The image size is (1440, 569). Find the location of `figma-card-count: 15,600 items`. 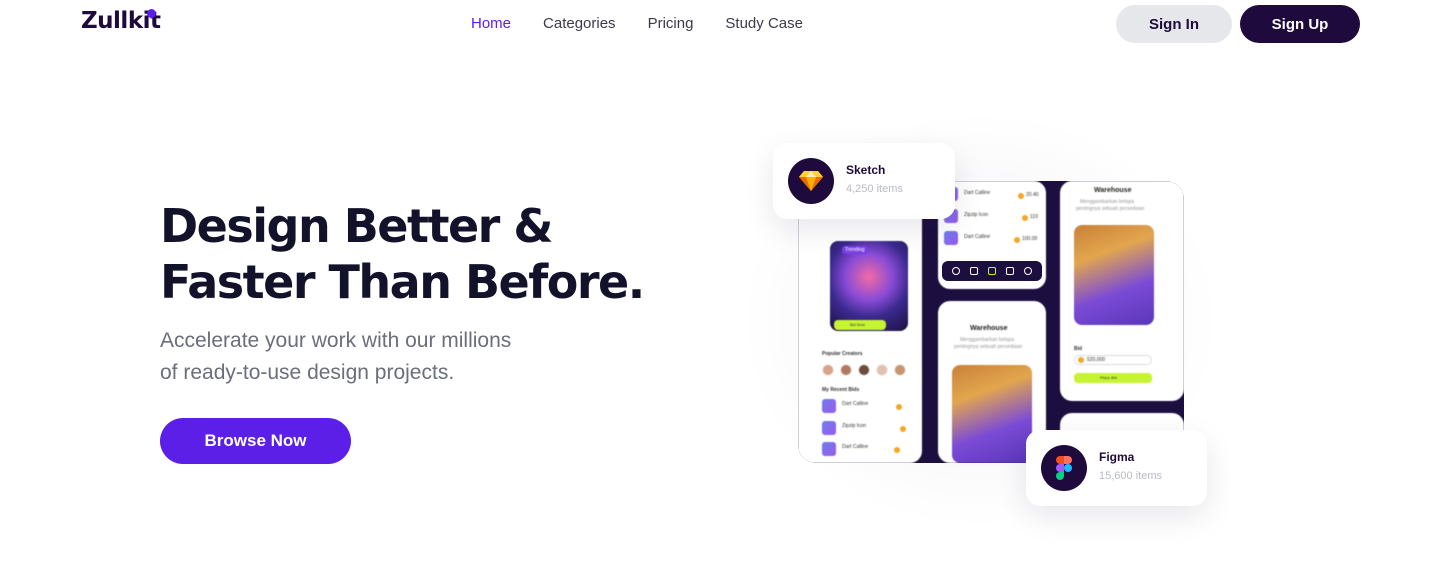

figma-card-count: 15,600 items is located at coordinates (1130, 476).